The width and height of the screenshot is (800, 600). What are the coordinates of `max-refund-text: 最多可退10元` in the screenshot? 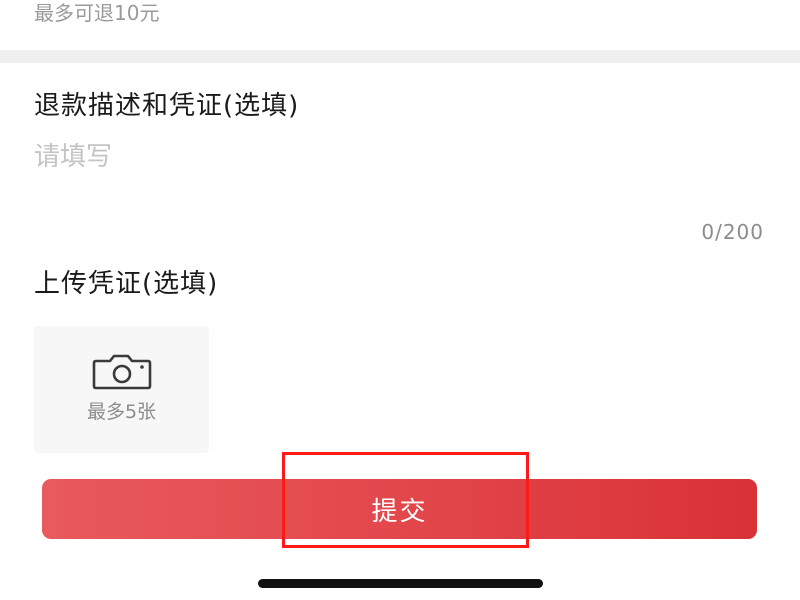 It's located at (97, 13).